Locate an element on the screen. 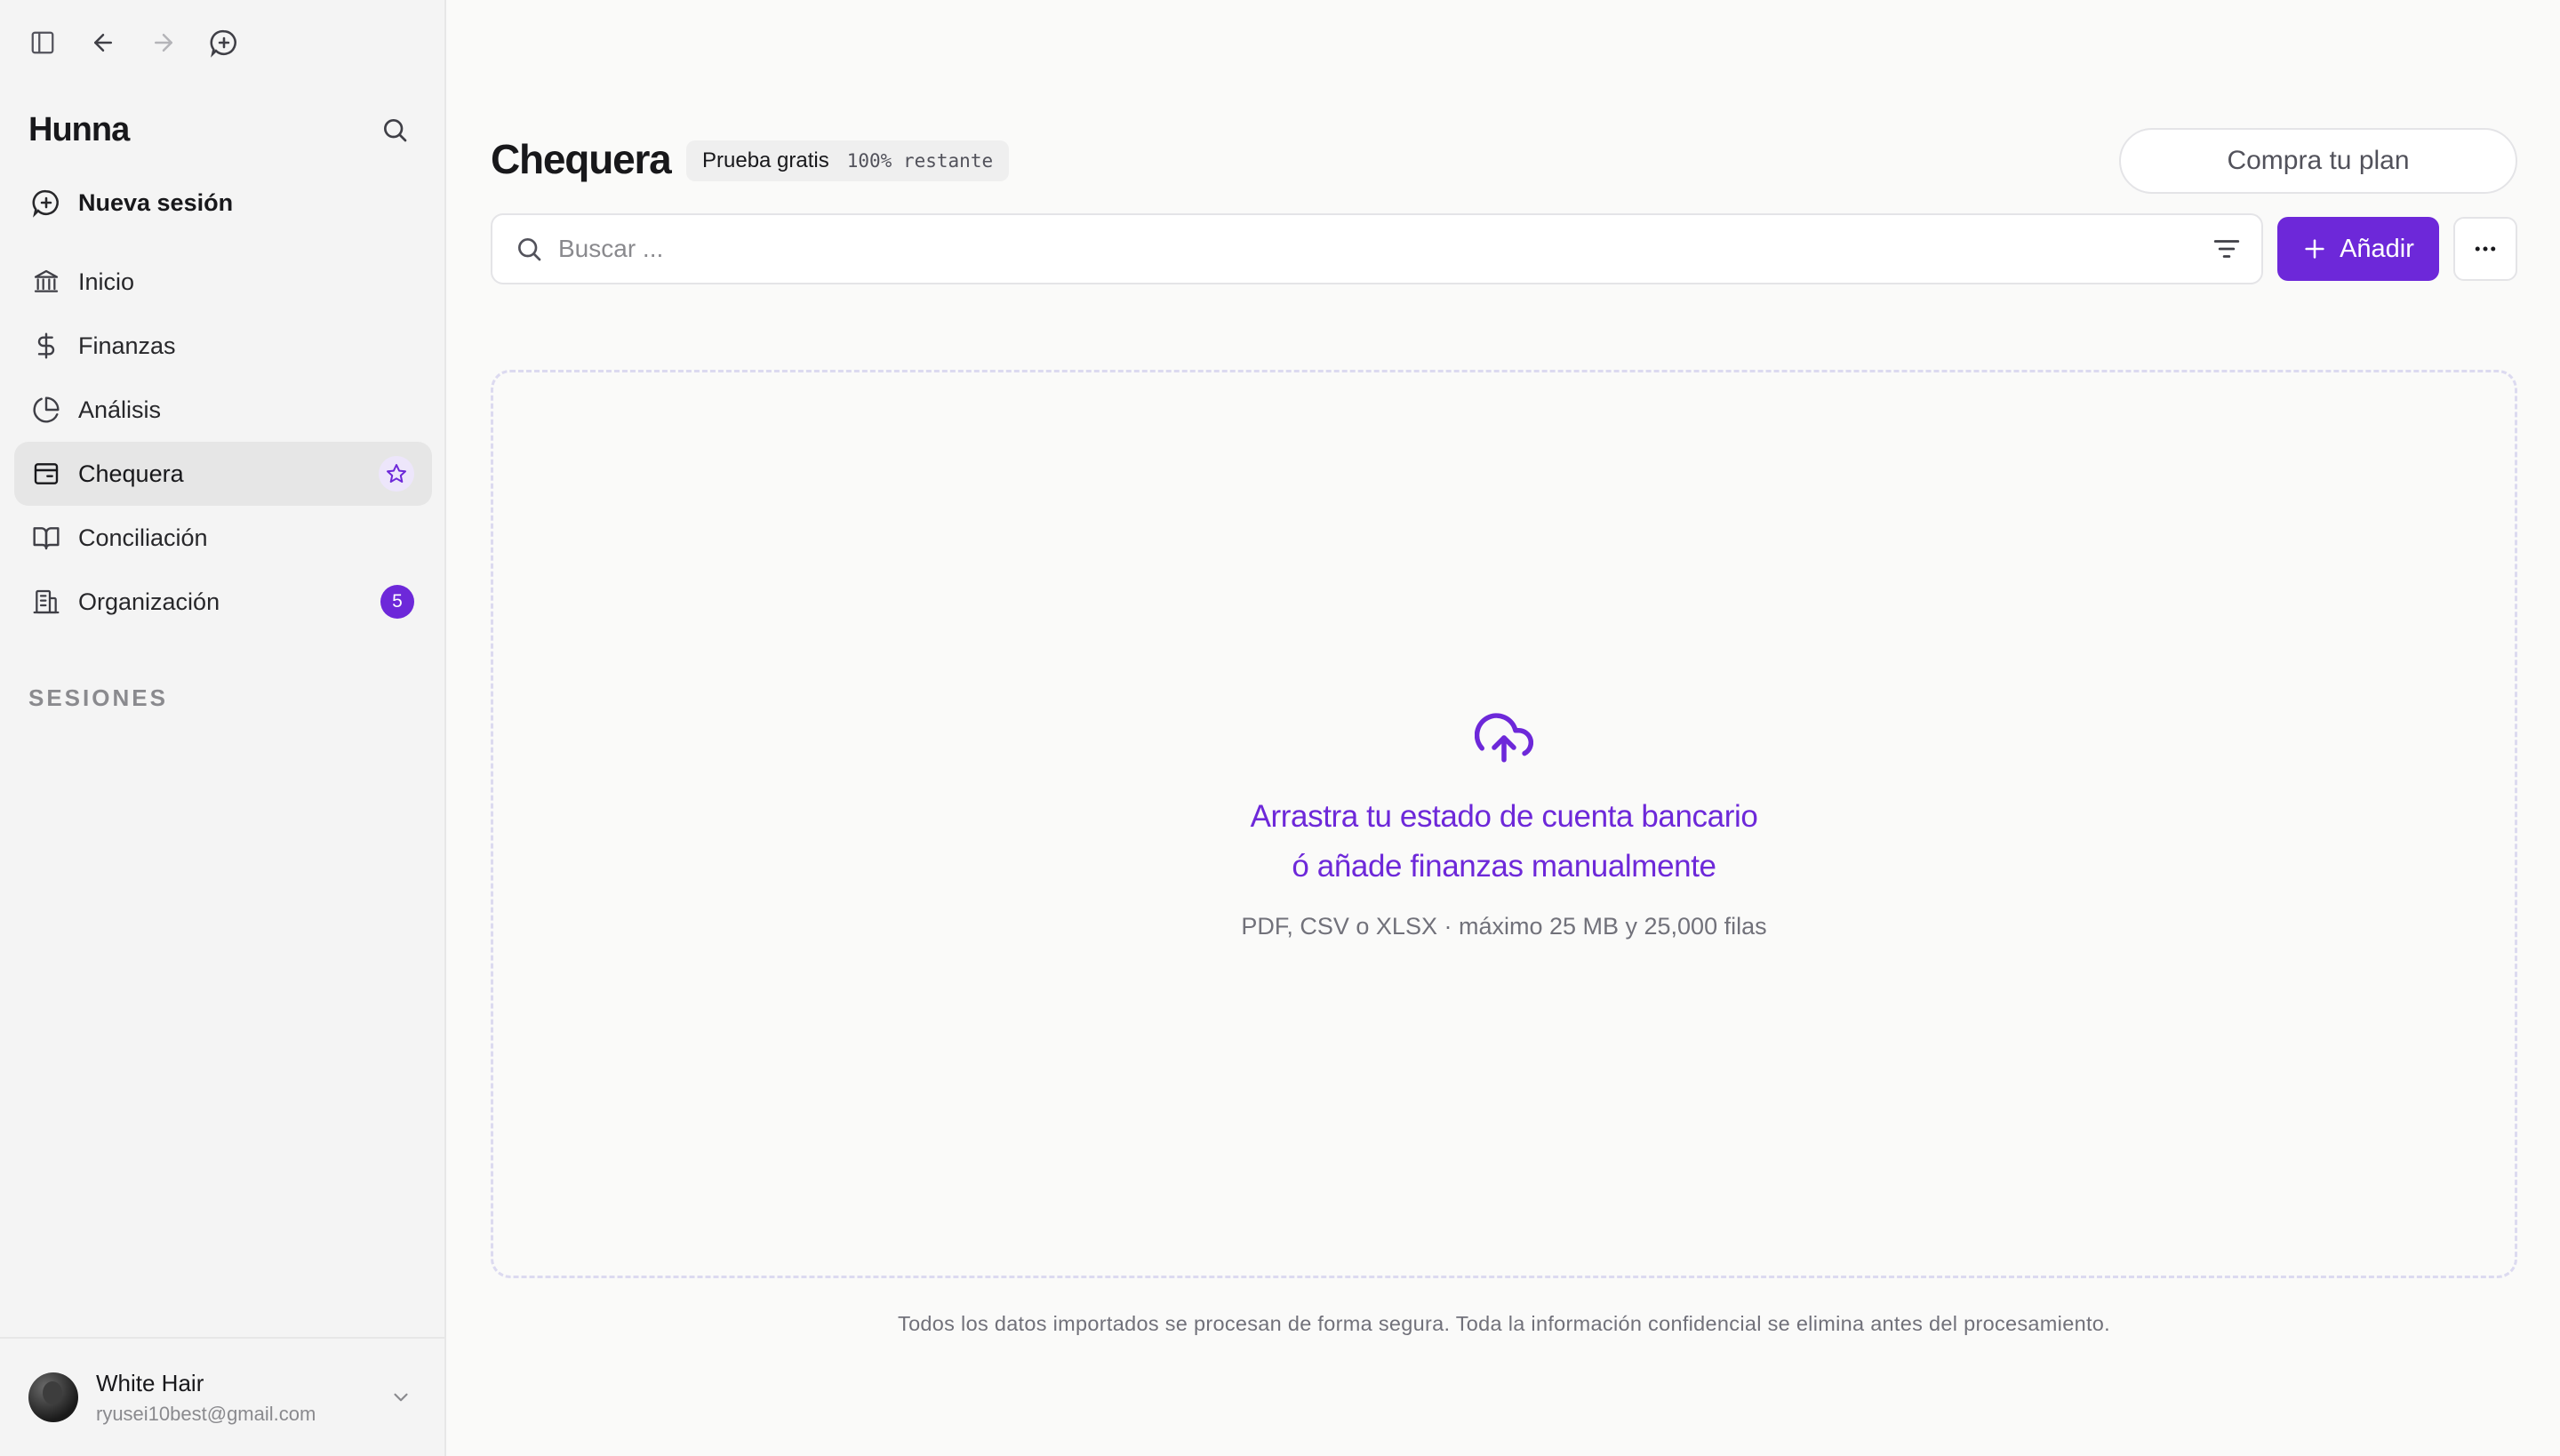 Image resolution: width=2560 pixels, height=1456 pixels. sidebar-item-inicio: Inicio is located at coordinates (223, 282).